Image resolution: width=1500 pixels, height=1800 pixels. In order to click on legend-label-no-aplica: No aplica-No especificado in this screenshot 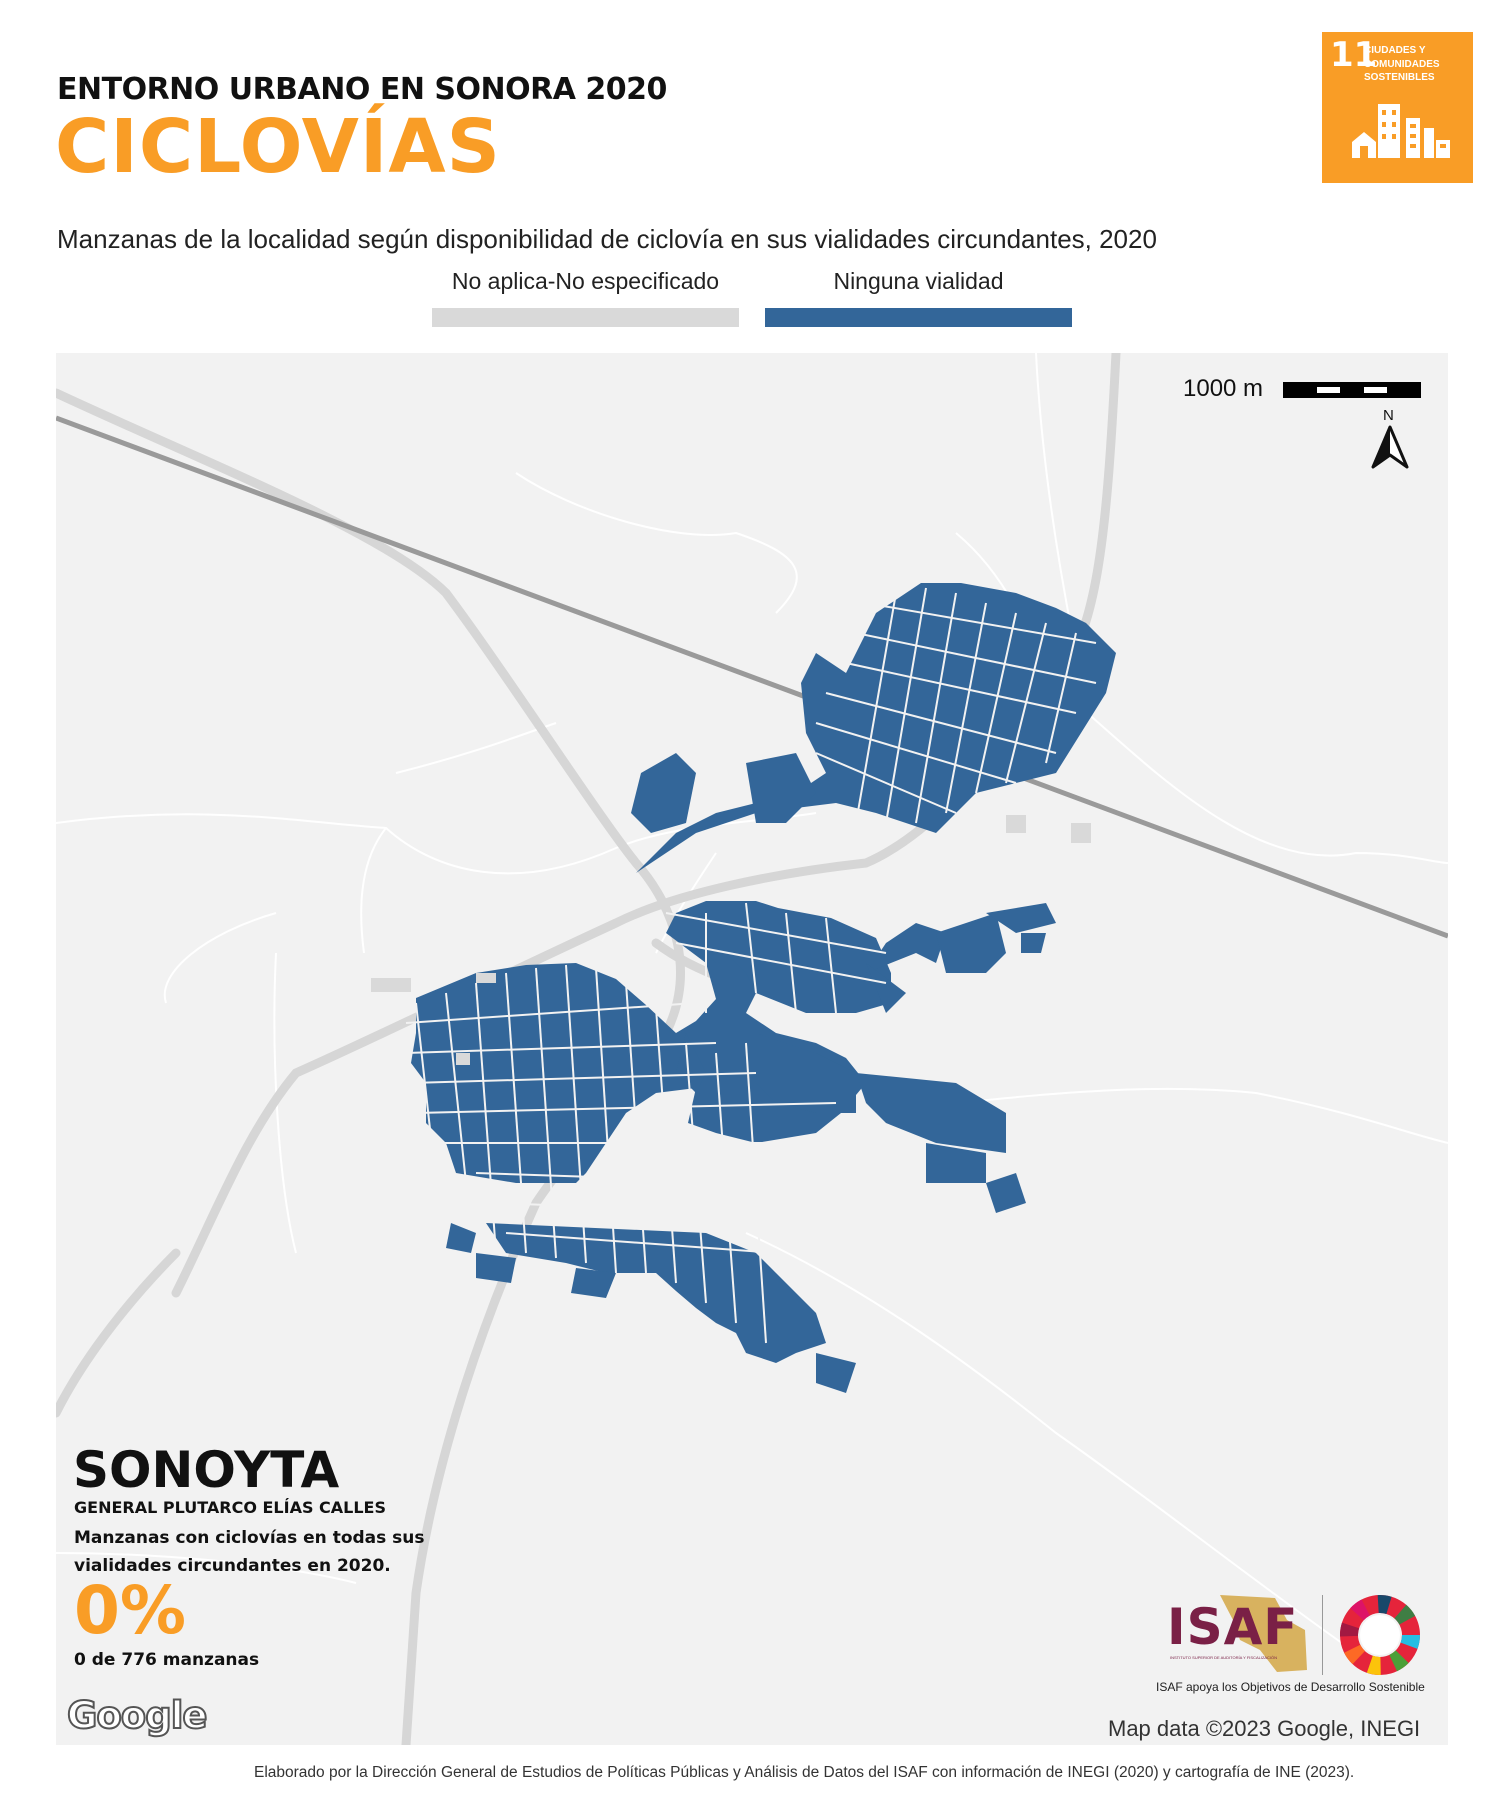, I will do `click(585, 281)`.